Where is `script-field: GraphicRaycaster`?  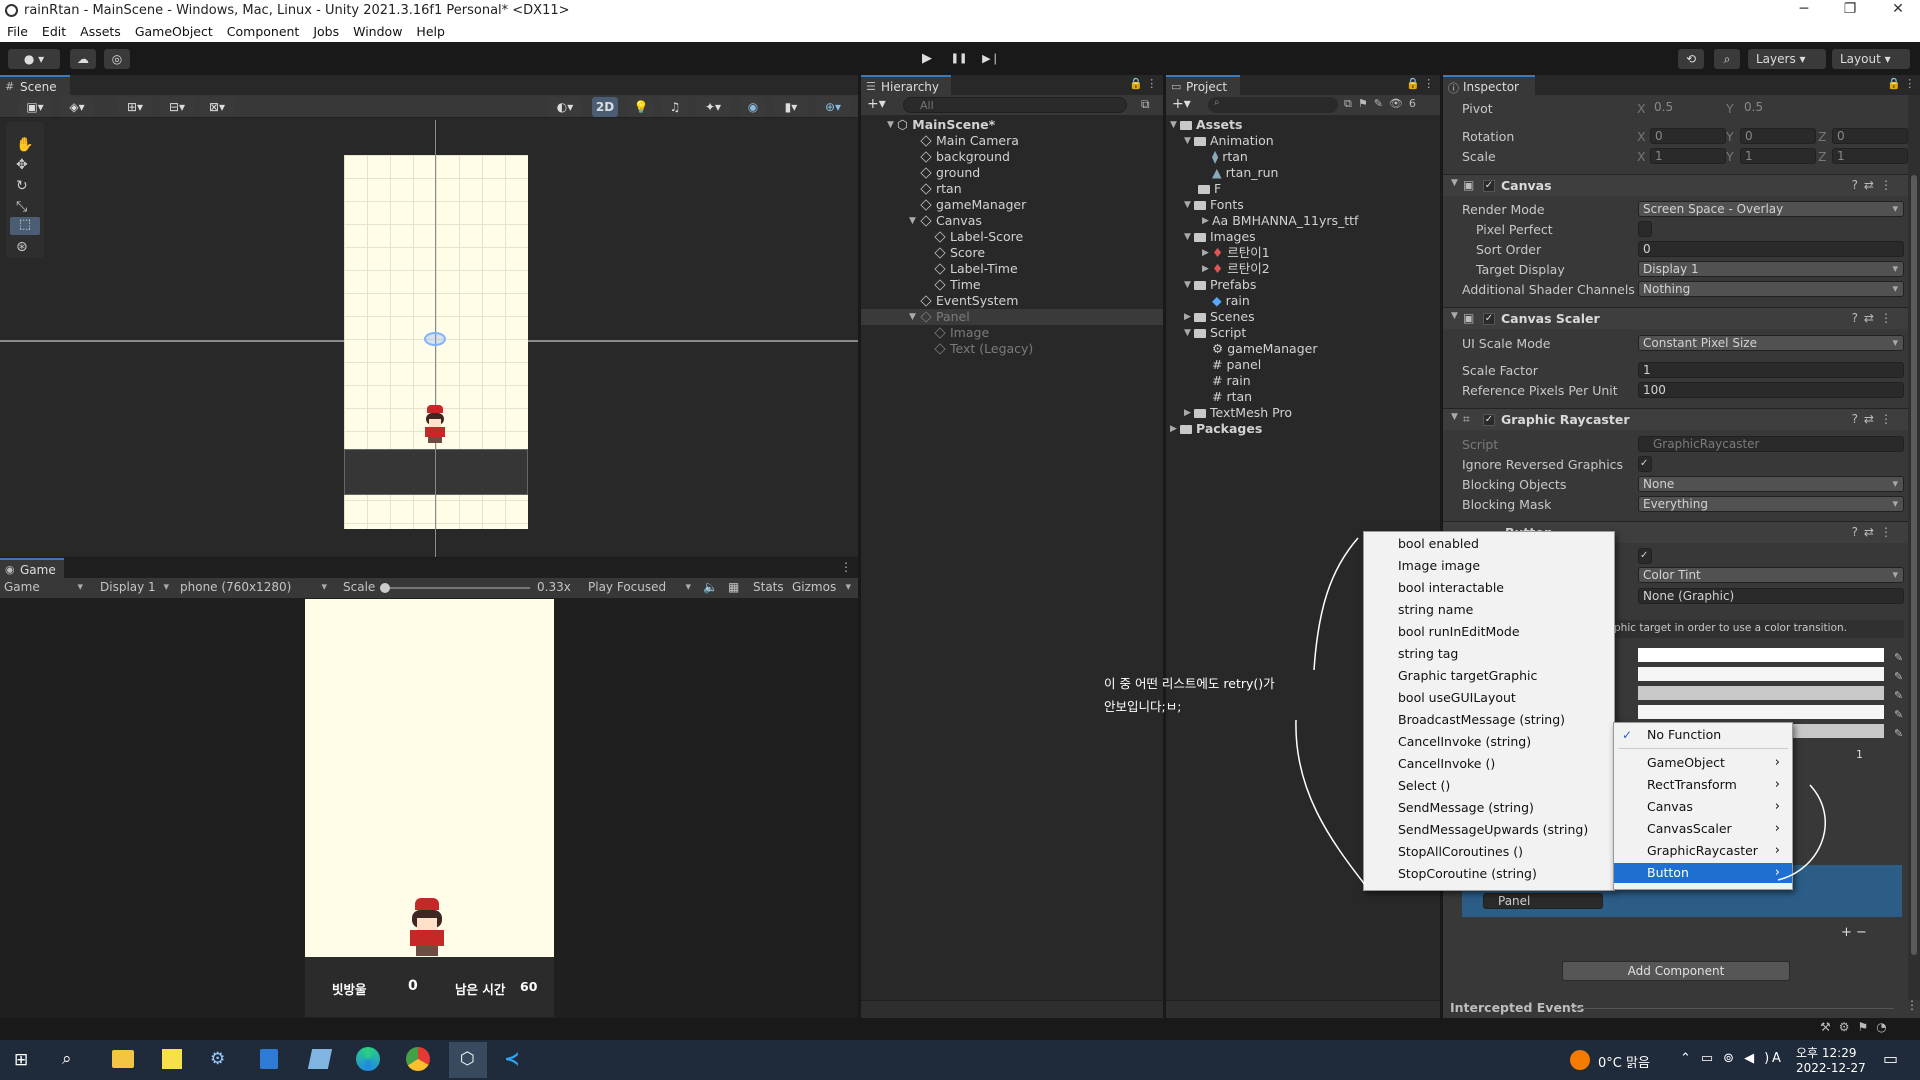
script-field: GraphicRaycaster is located at coordinates (1771, 444).